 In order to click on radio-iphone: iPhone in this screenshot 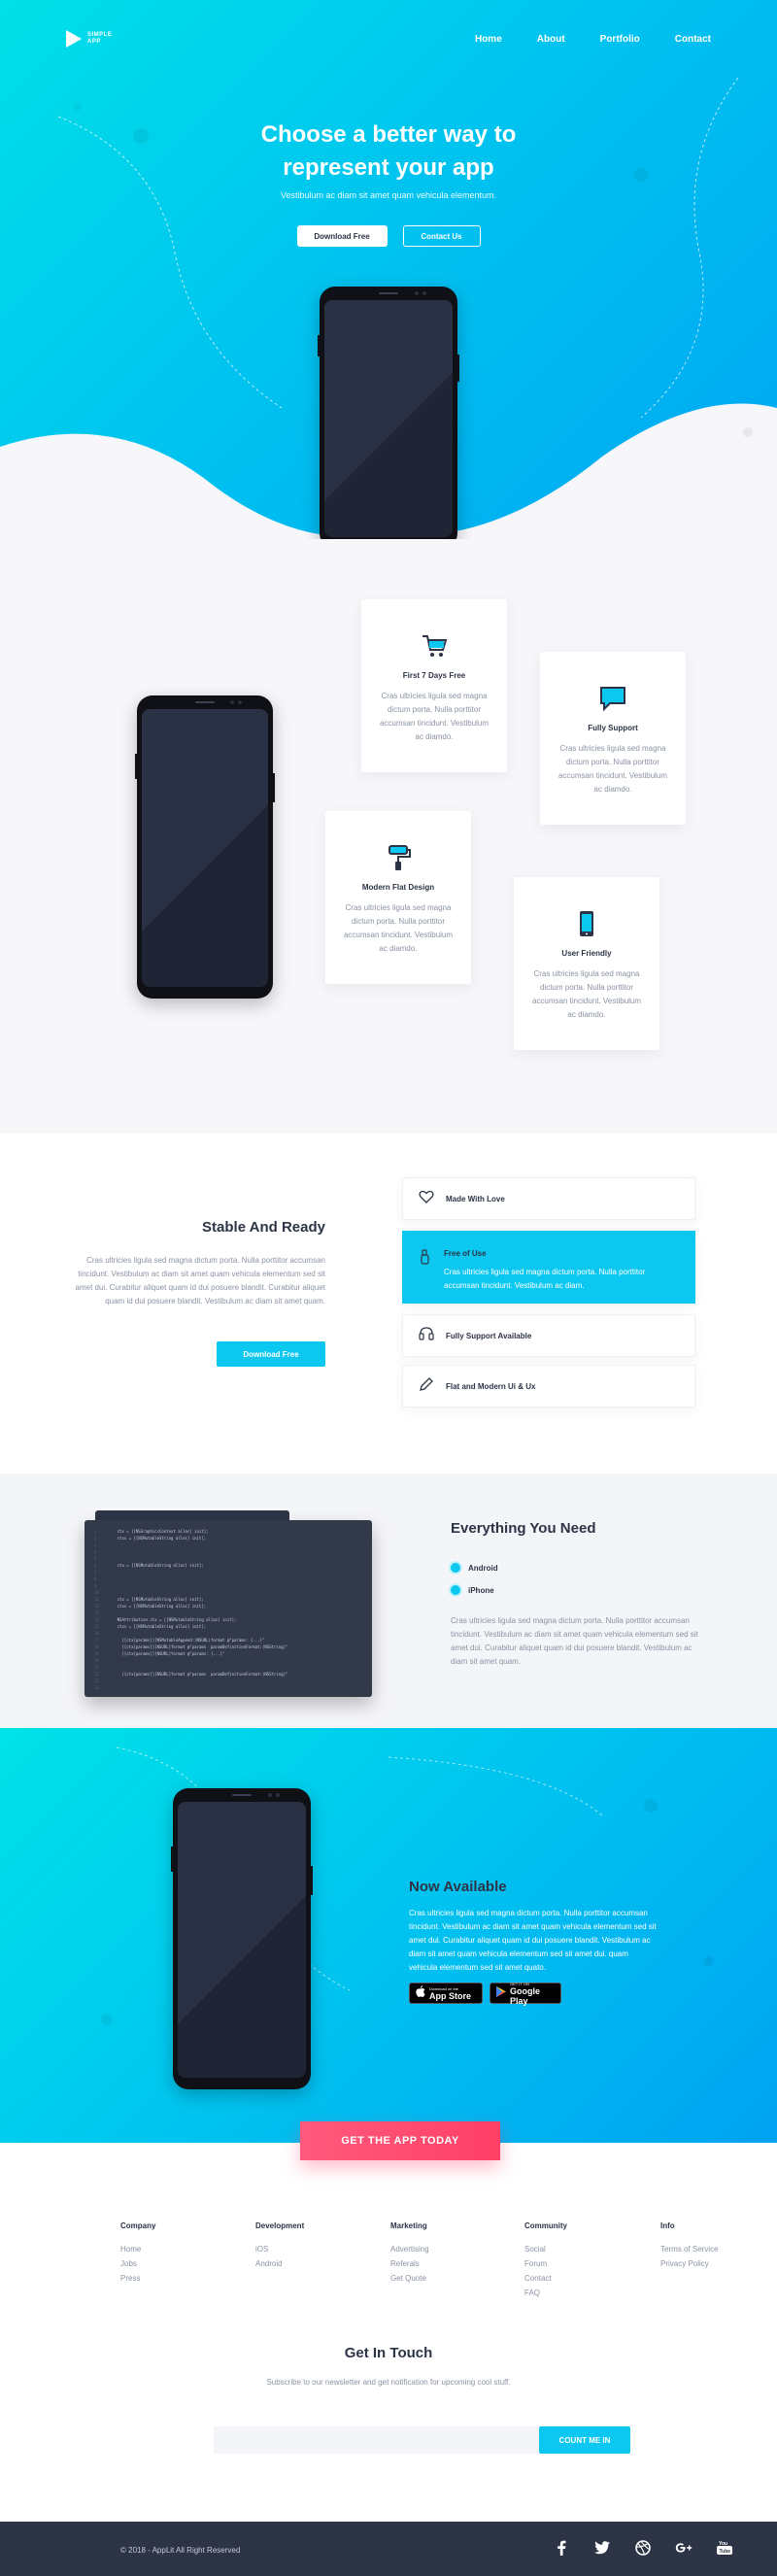, I will do `click(472, 1590)`.